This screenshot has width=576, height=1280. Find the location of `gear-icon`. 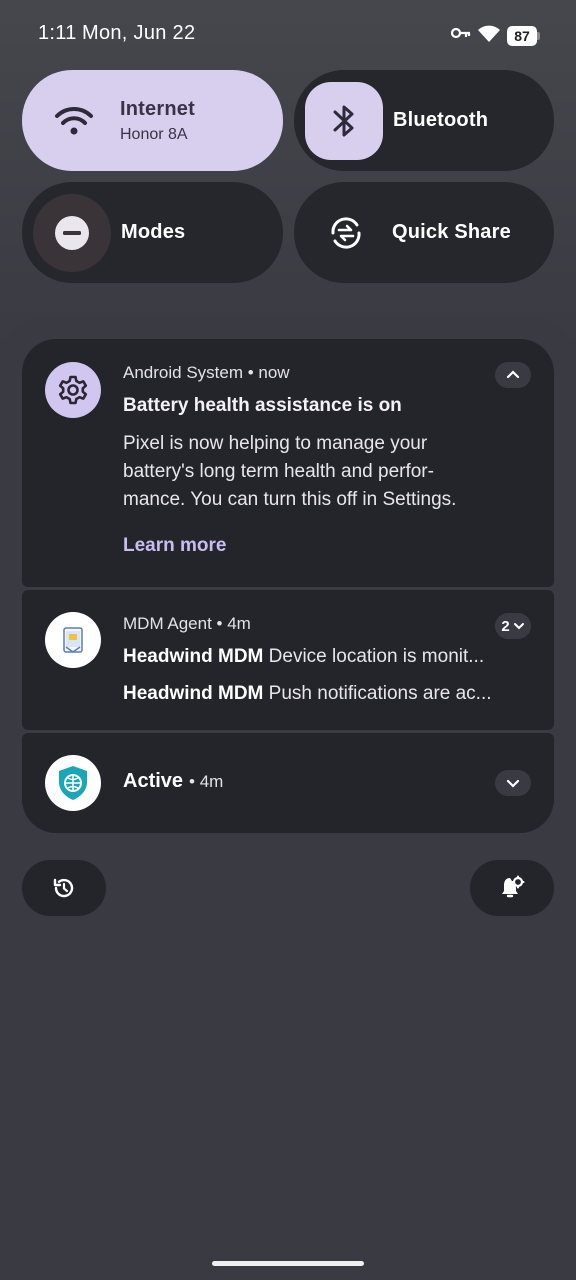

gear-icon is located at coordinates (73, 390).